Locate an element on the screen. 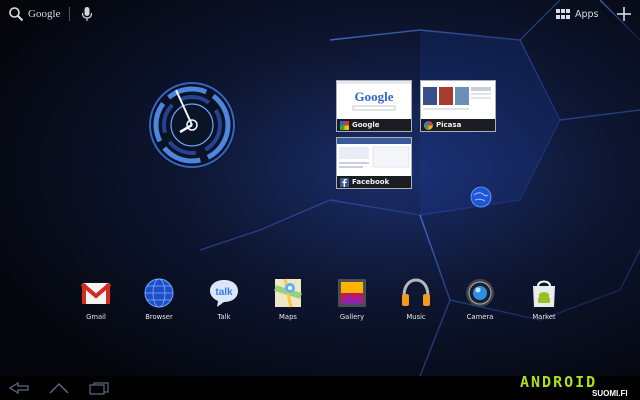 The width and height of the screenshot is (640, 400). dock-item-talk: talk Talk is located at coordinates (224, 298).